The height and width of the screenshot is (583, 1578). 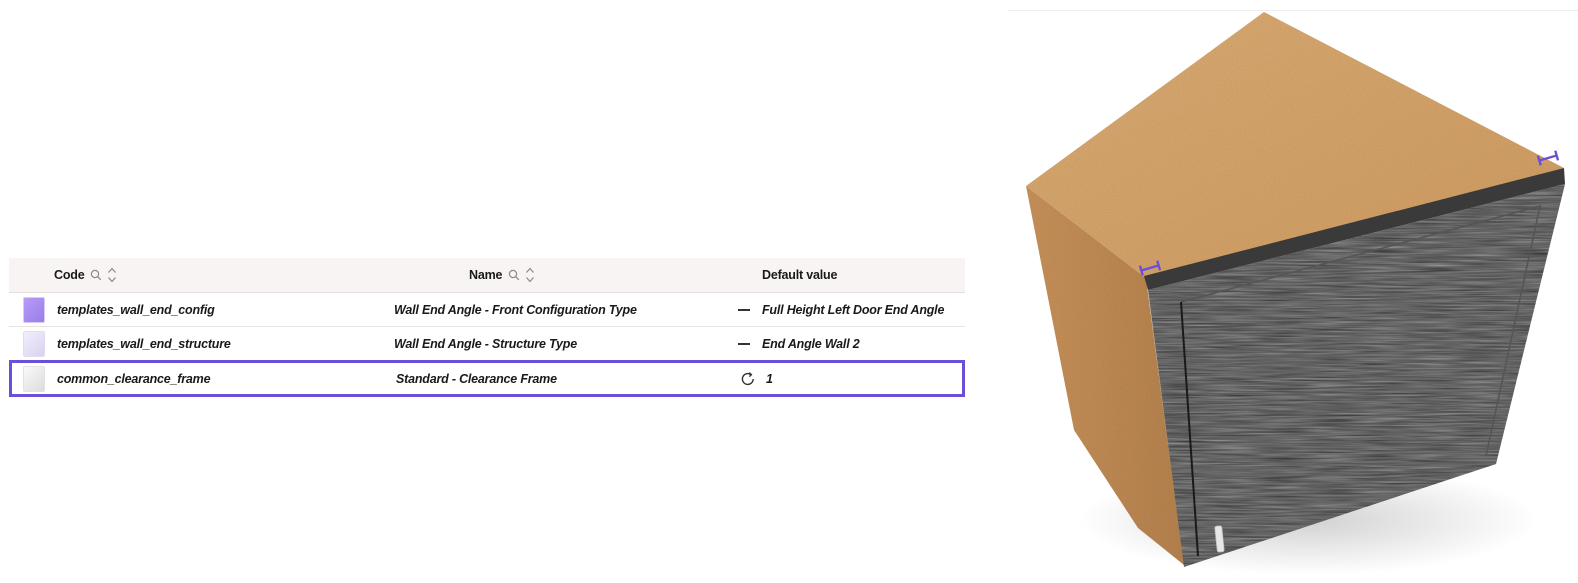 What do you see at coordinates (748, 378) in the screenshot?
I see `reset-icon` at bounding box center [748, 378].